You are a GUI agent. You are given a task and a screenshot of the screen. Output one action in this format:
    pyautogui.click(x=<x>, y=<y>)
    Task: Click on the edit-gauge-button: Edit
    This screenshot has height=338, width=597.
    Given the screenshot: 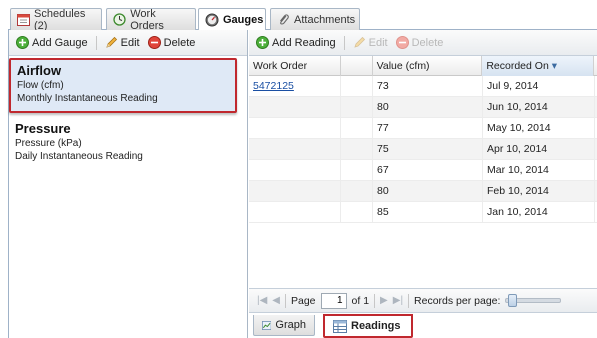 What is the action you would take?
    pyautogui.click(x=122, y=42)
    